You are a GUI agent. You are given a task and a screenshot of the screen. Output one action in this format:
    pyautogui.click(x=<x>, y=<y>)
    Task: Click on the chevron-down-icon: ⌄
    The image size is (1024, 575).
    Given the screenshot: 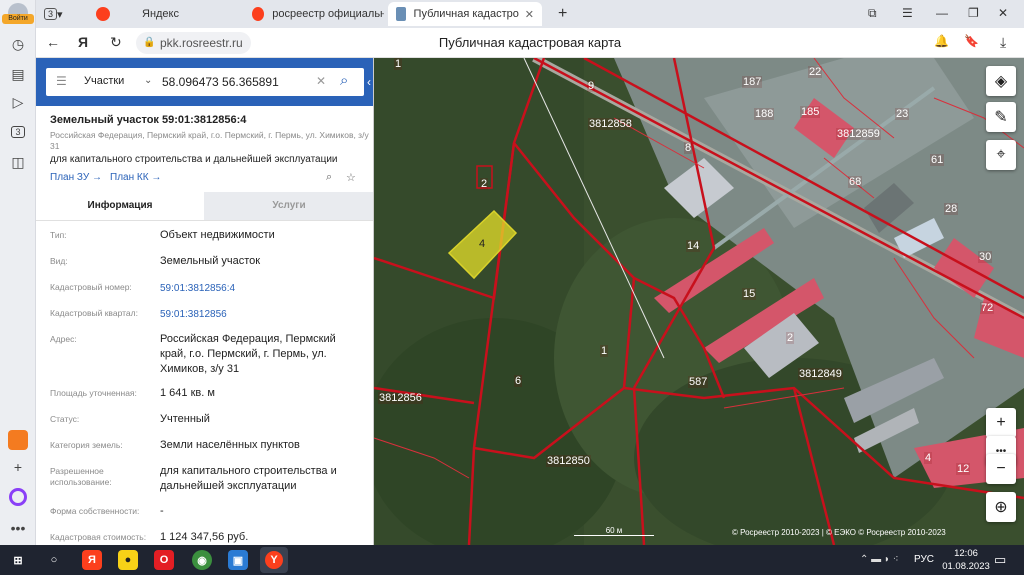 What is the action you would take?
    pyautogui.click(x=148, y=80)
    